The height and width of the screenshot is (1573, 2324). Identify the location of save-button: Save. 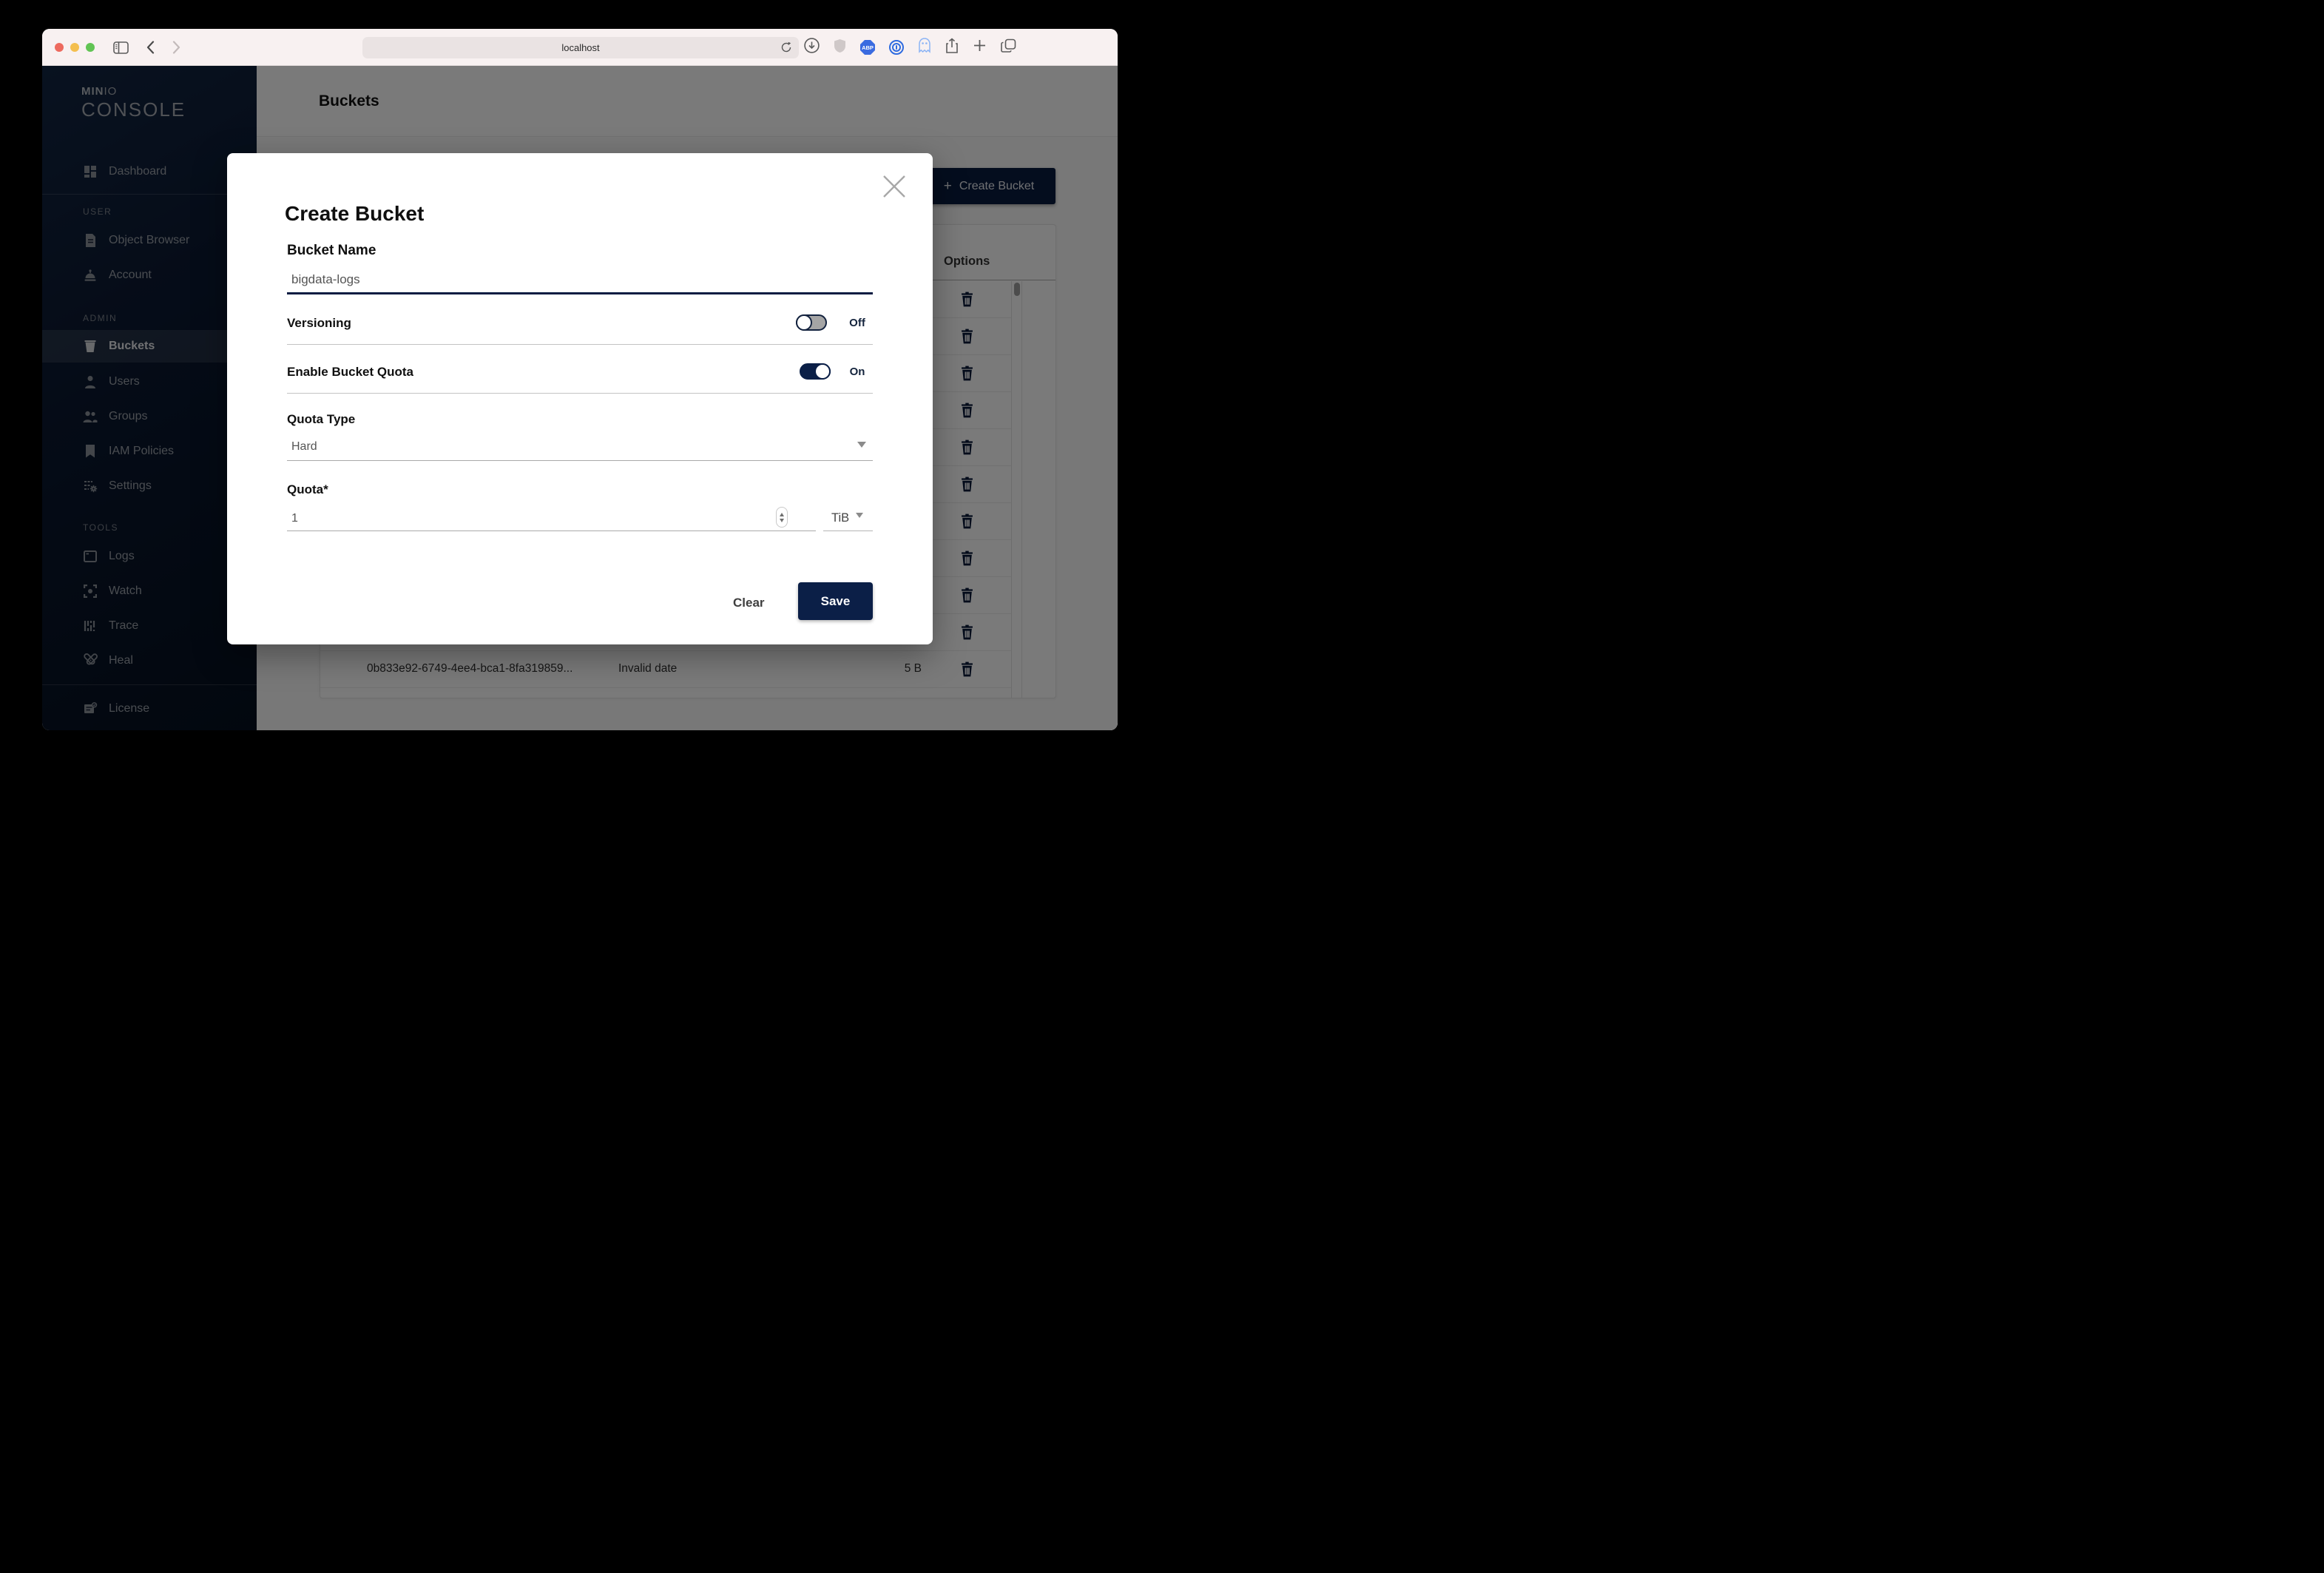
(836, 601).